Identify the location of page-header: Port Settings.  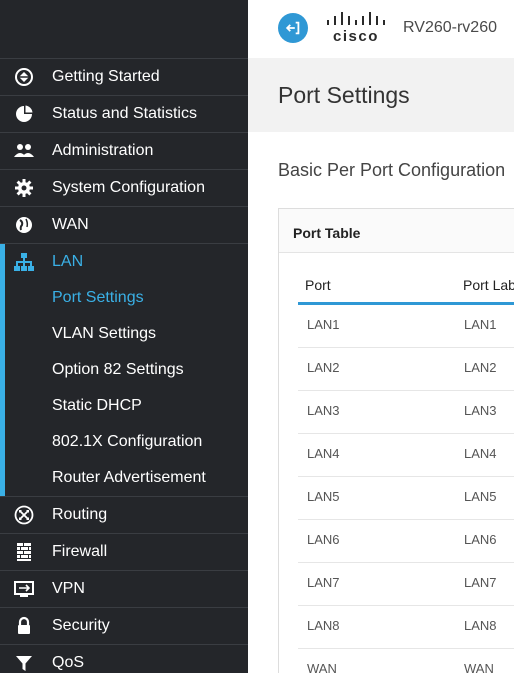
(381, 95).